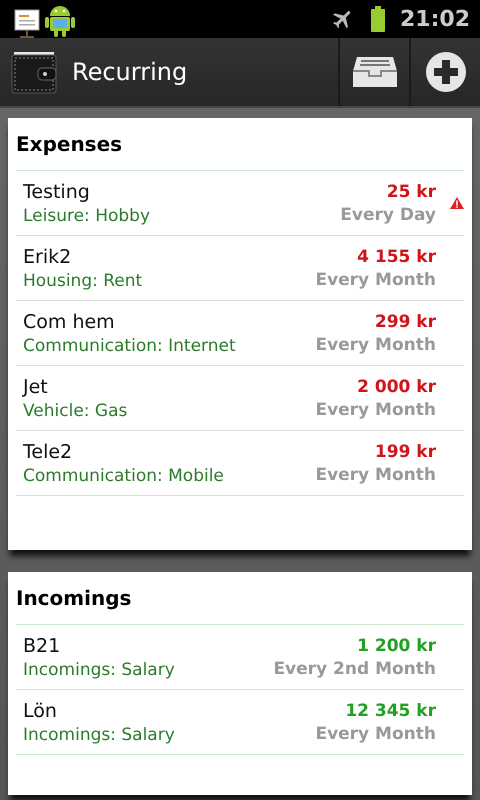  Describe the element at coordinates (87, 216) in the screenshot. I see `item-category: Leisure: Hobby` at that location.